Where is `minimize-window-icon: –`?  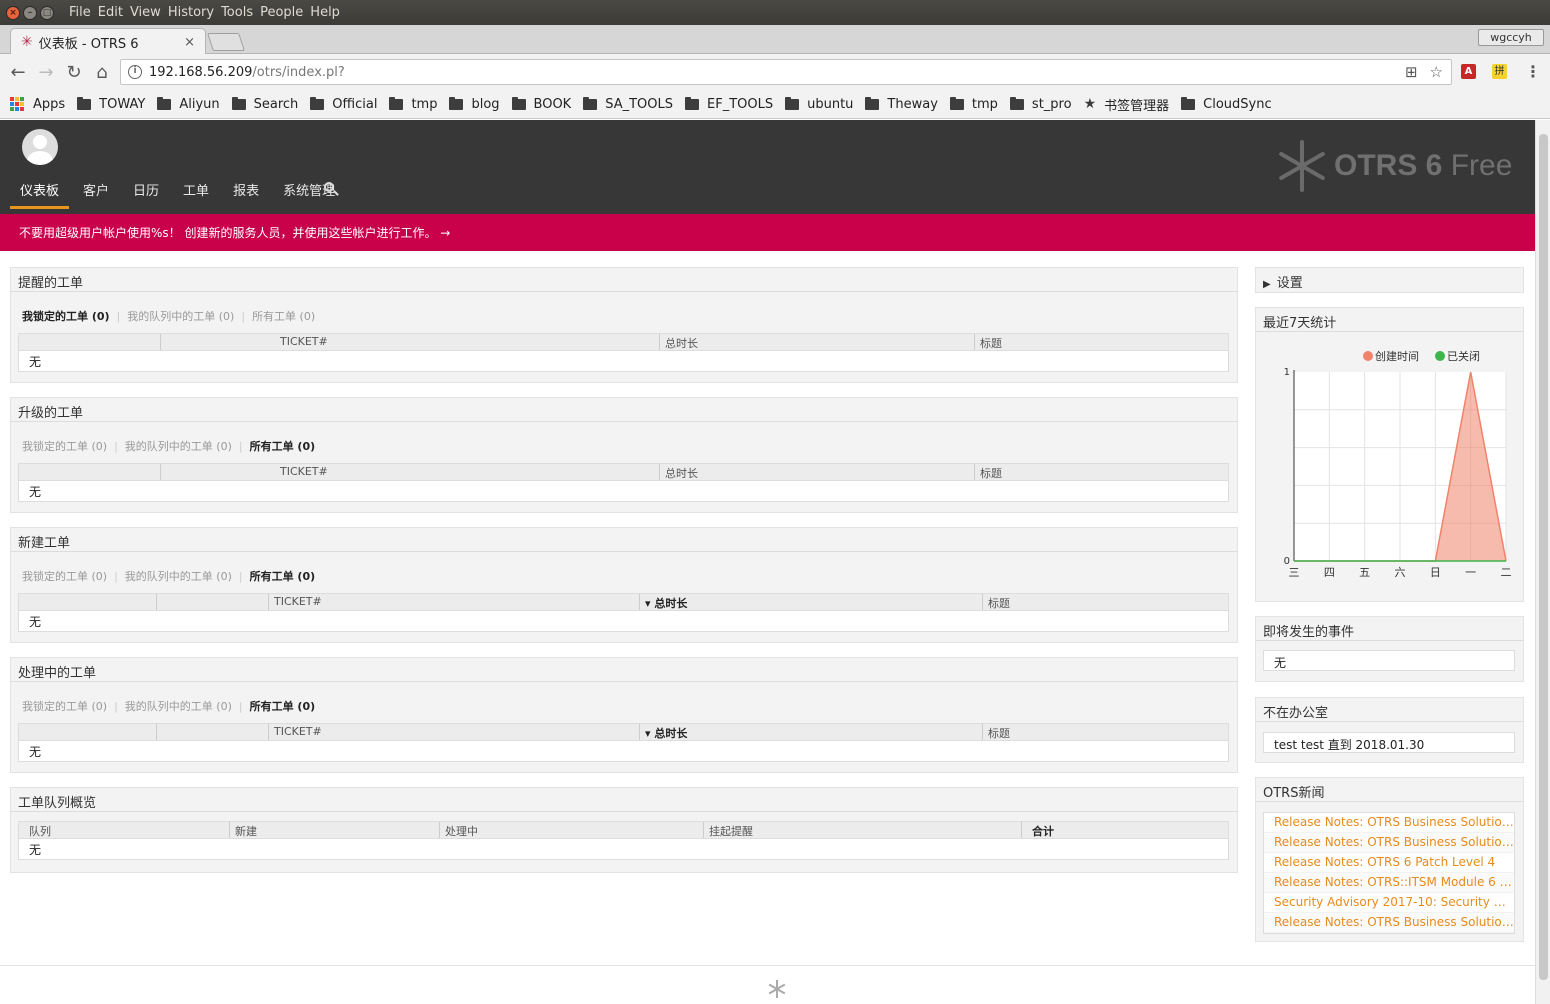 minimize-window-icon: – is located at coordinates (30, 12).